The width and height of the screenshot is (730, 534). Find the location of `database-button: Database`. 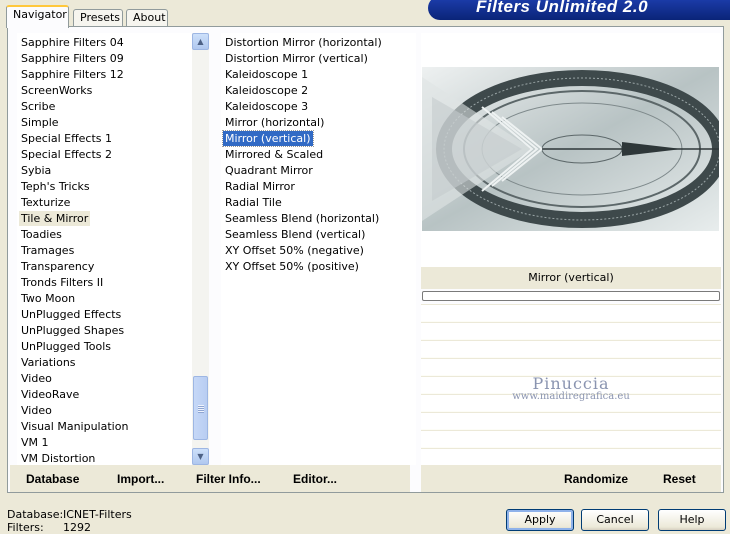

database-button: Database is located at coordinates (52, 479).